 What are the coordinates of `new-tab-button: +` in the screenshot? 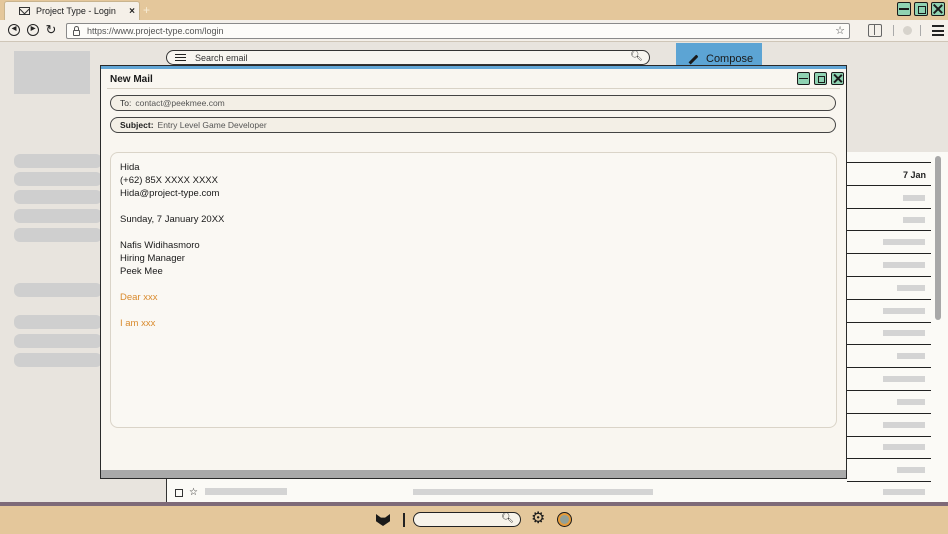 It's located at (146, 10).